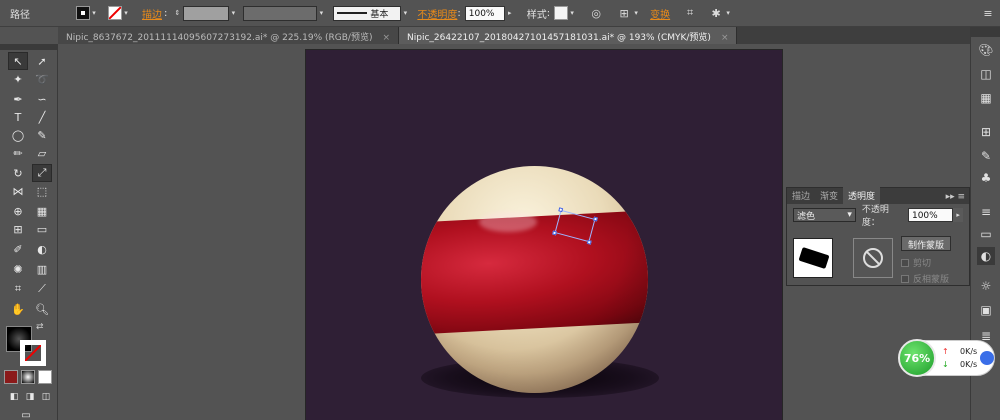 Image resolution: width=1000 pixels, height=420 pixels. Describe the element at coordinates (20, 15) in the screenshot. I see `selection-type-label: 路径` at that location.